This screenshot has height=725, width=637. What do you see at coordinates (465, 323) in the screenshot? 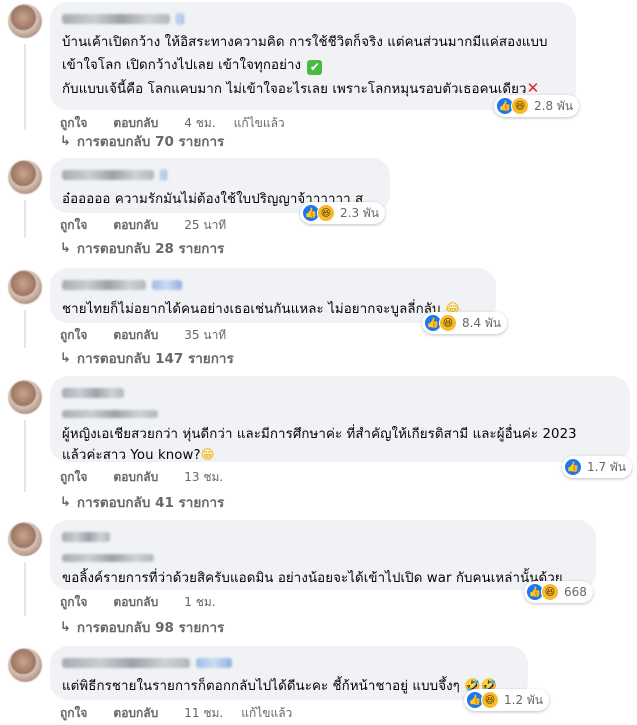
I see `reaction-summary: 👍 😆 8.4 พัน` at bounding box center [465, 323].